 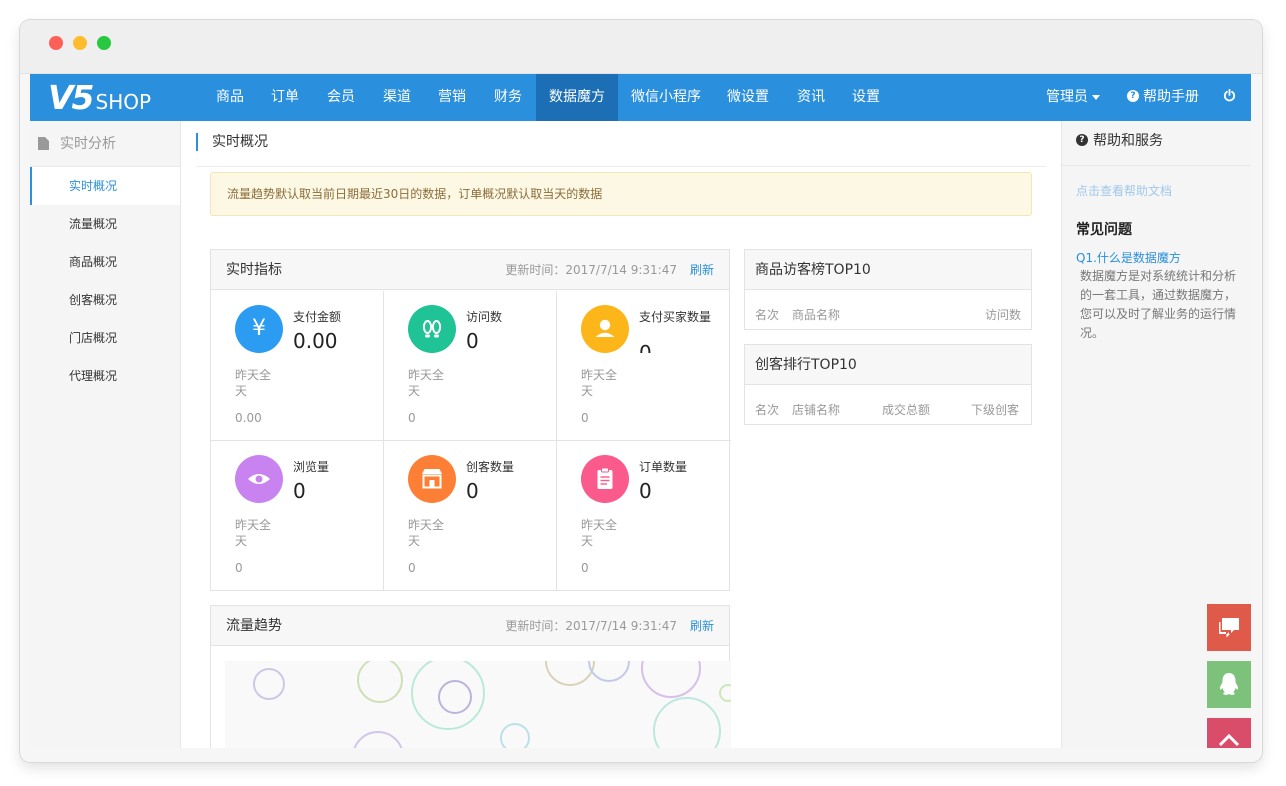 What do you see at coordinates (1229, 95) in the screenshot?
I see `power-icon` at bounding box center [1229, 95].